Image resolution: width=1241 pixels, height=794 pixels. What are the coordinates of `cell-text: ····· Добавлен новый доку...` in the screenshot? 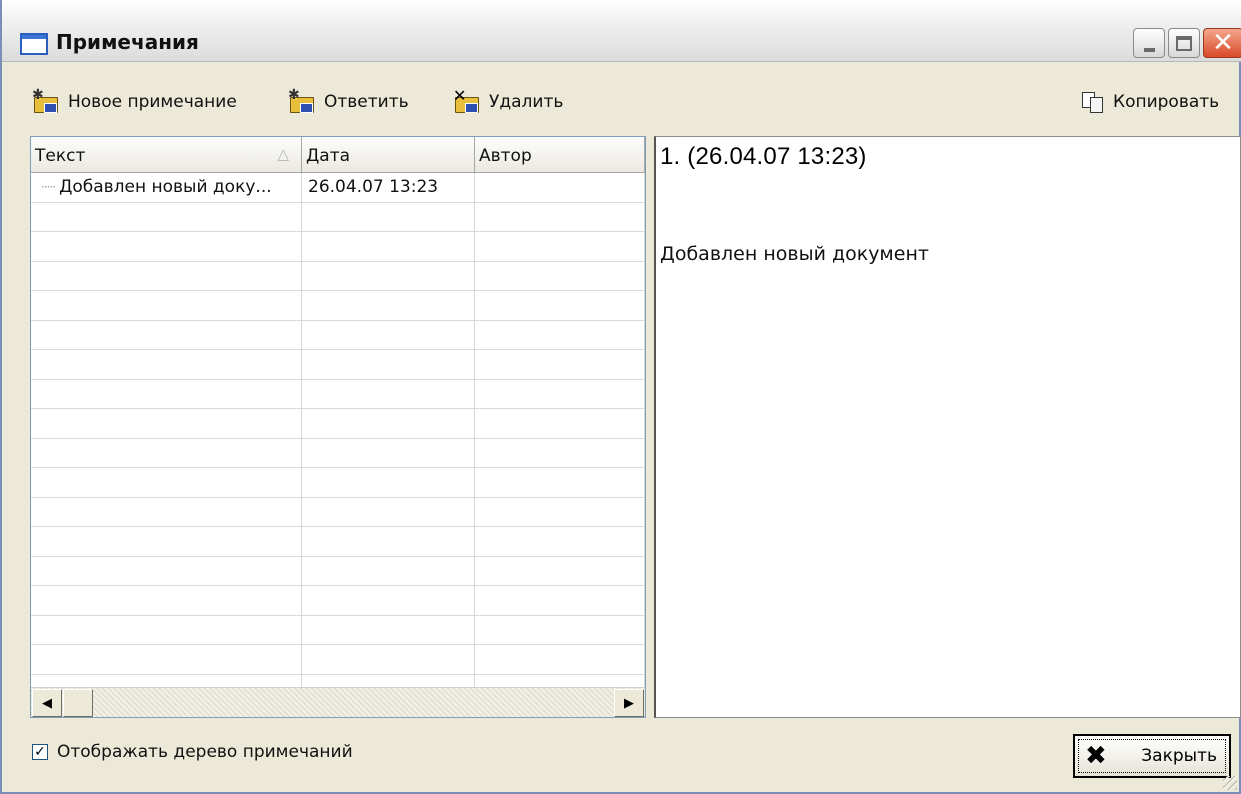 It's located at (166, 187).